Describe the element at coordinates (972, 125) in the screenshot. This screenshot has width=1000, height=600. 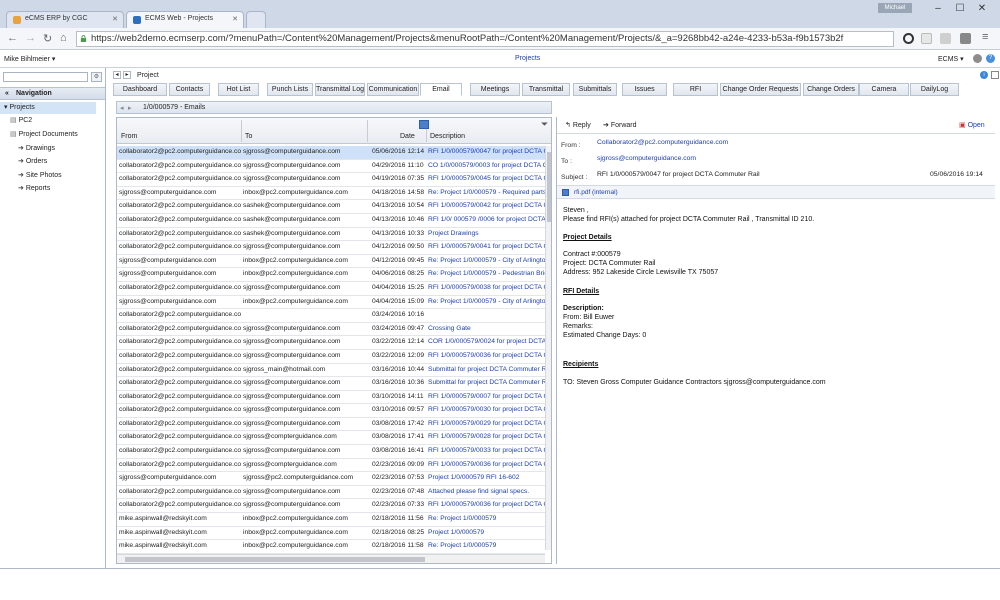
I see `open-button: ▣ Open` at that location.